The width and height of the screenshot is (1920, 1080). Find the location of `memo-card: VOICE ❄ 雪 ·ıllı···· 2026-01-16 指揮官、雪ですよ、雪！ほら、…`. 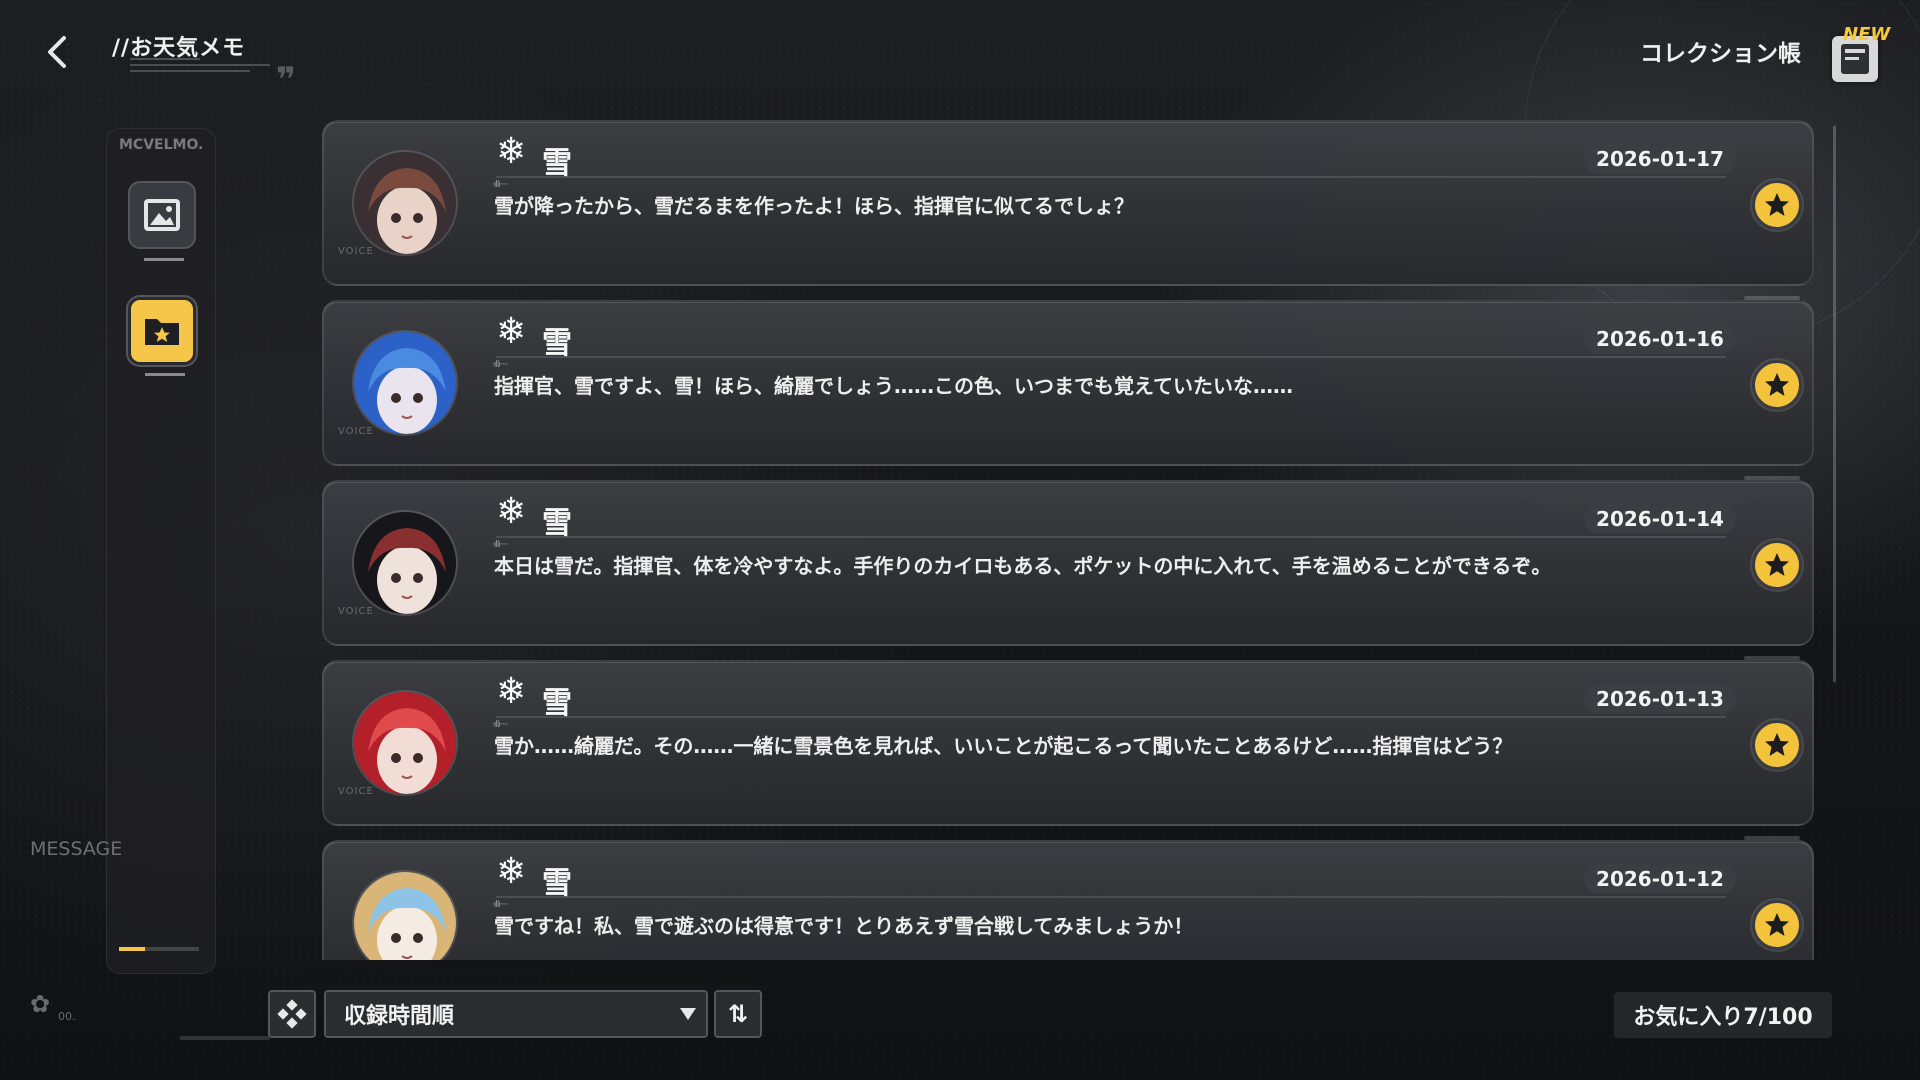

memo-card: VOICE ❄ 雪 ·ıllı···· 2026-01-16 指揮官、雪ですよ、雪！ほら、… is located at coordinates (1068, 381).